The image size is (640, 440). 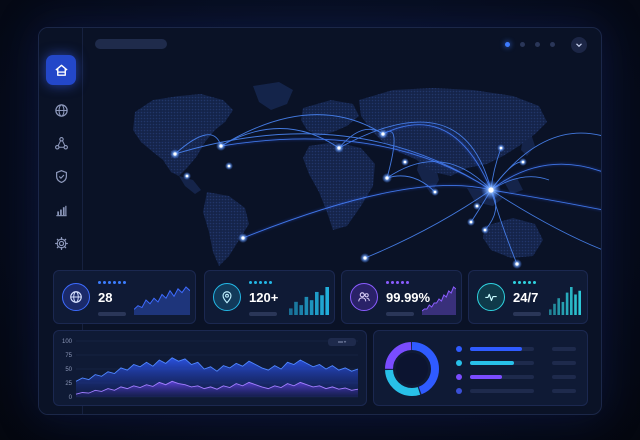 I want to click on sidebar-item-home, so click(x=61, y=70).